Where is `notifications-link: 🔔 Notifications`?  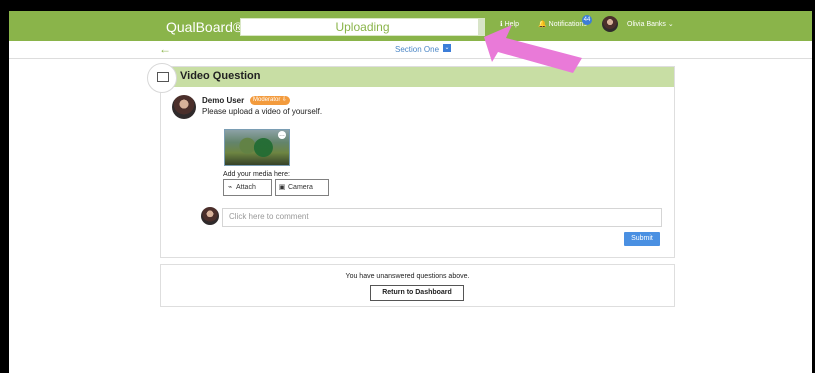 notifications-link: 🔔 Notifications is located at coordinates (562, 24).